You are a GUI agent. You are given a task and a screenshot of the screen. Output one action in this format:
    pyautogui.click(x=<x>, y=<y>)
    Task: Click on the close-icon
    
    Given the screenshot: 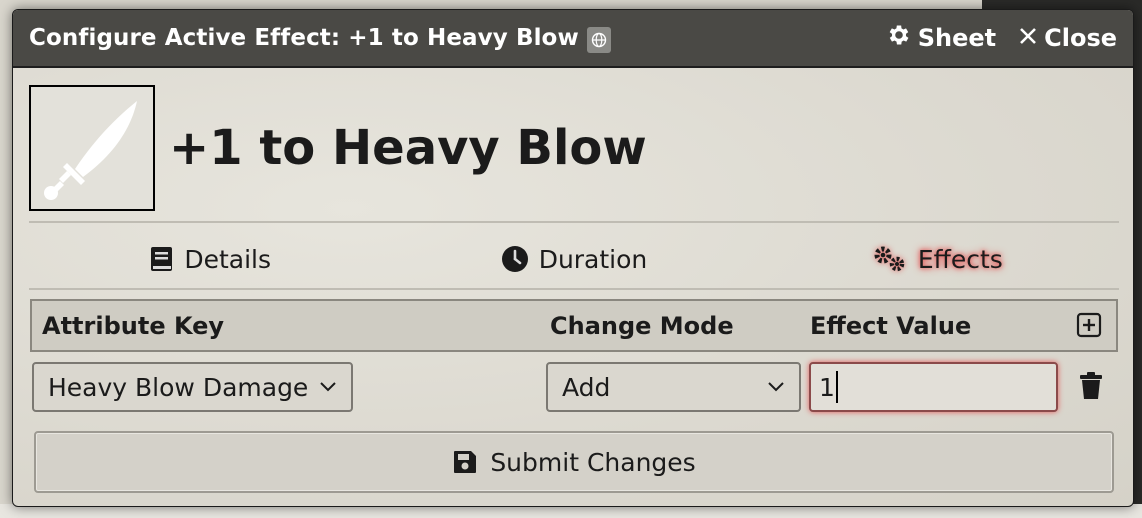 What is the action you would take?
    pyautogui.click(x=1028, y=38)
    